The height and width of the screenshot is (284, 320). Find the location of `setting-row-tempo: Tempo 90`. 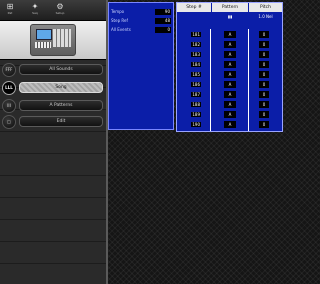

setting-row-tempo: Tempo 90 is located at coordinates (142, 12).